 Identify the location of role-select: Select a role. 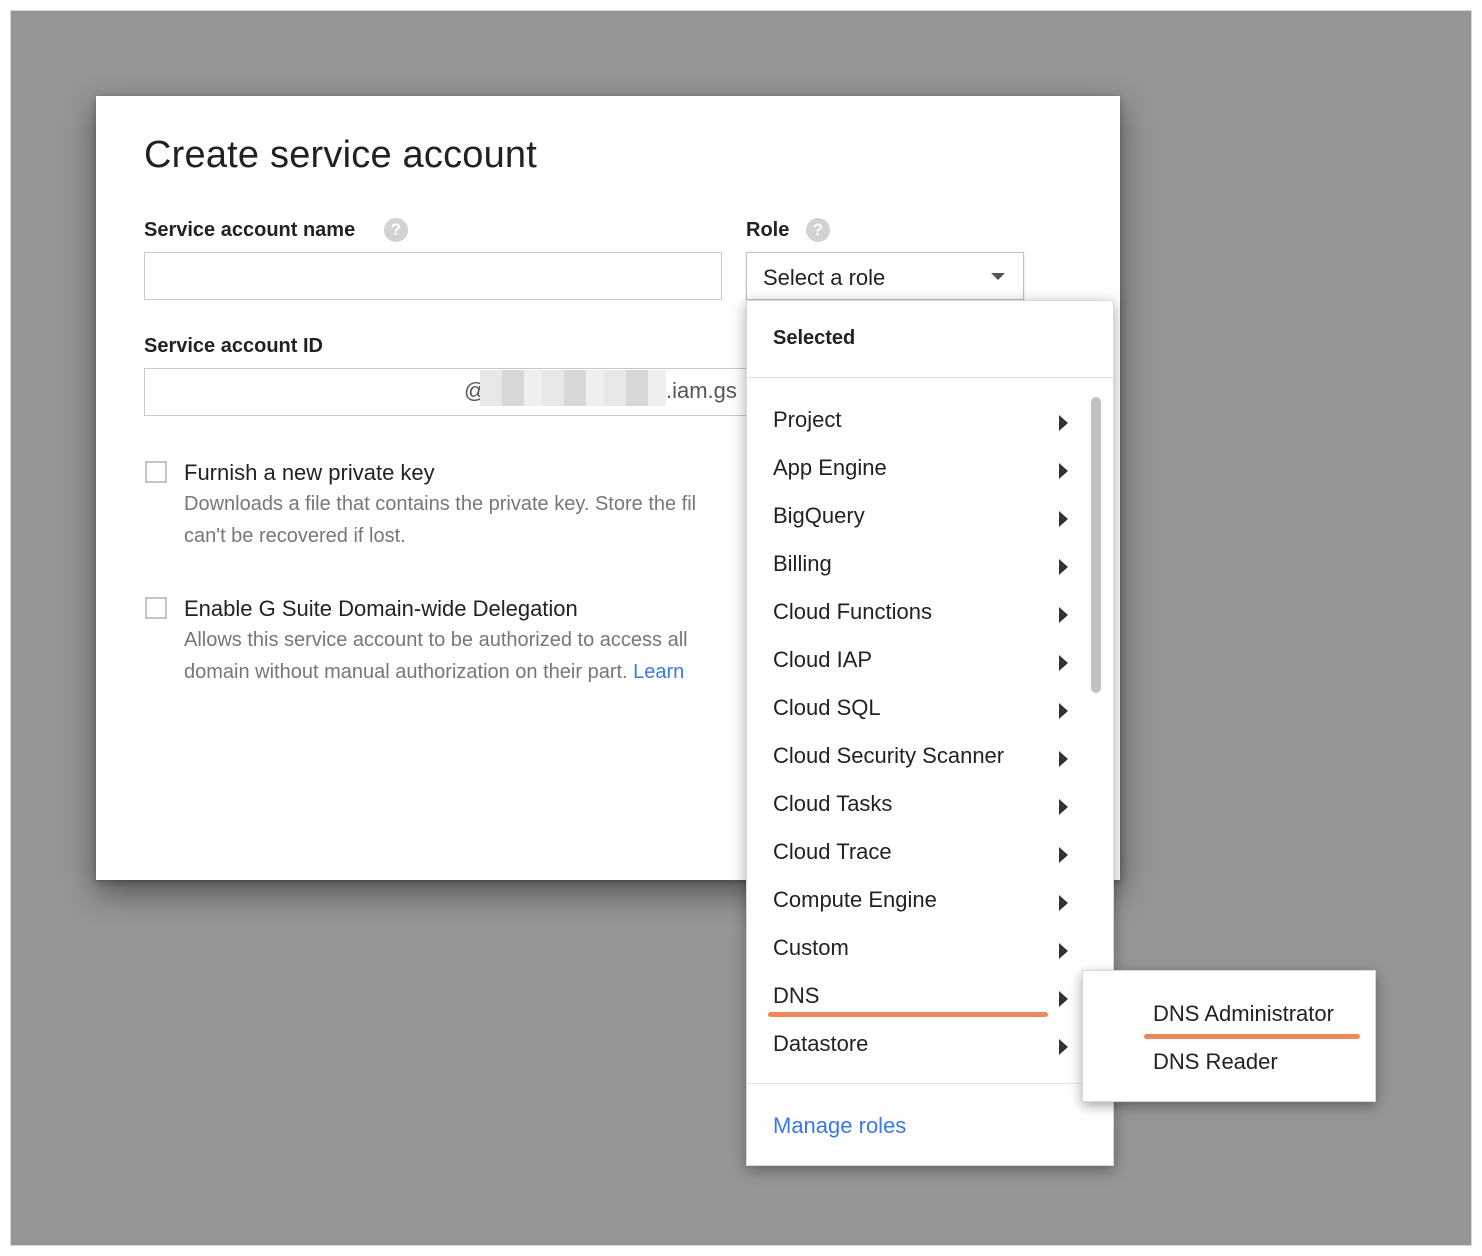
(885, 276).